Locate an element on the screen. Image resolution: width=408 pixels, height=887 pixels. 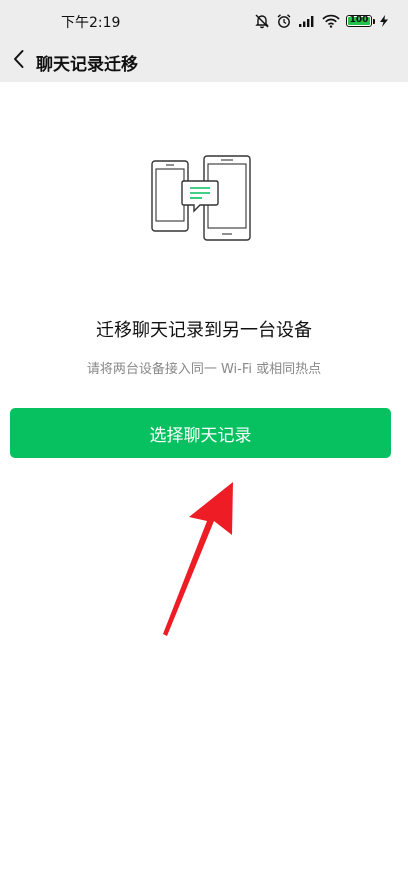
status-time: 下午2:19 is located at coordinates (91, 23).